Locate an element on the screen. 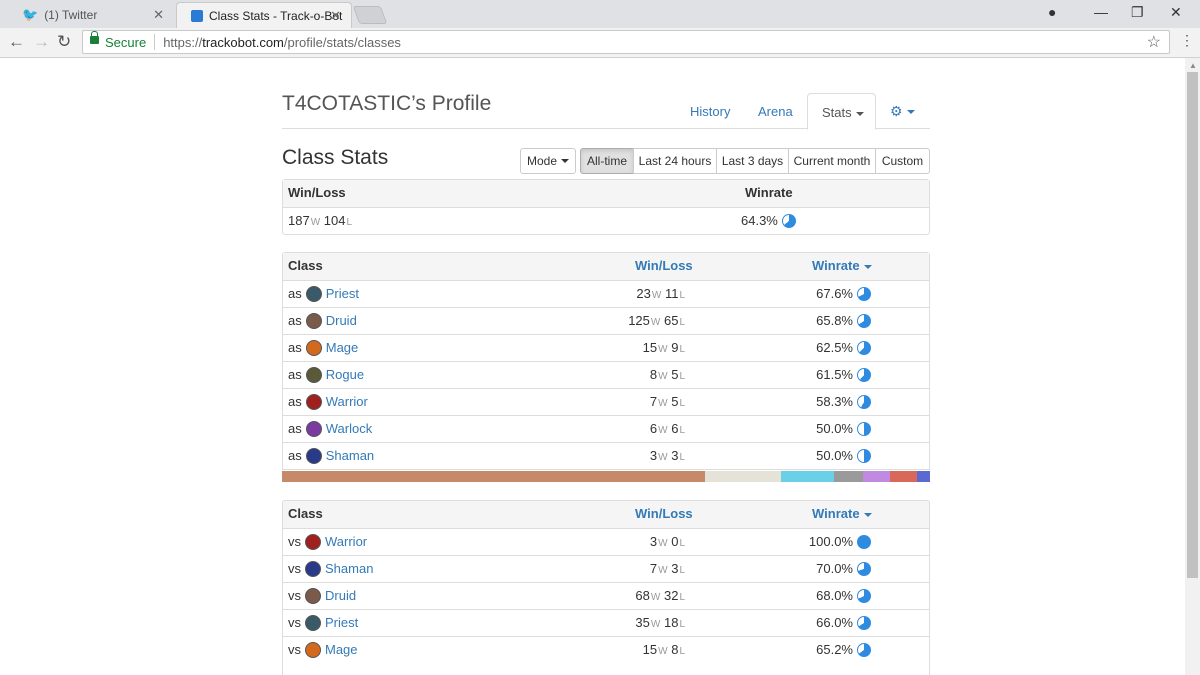 The image size is (1200, 675). losses-value: 5 is located at coordinates (675, 374).